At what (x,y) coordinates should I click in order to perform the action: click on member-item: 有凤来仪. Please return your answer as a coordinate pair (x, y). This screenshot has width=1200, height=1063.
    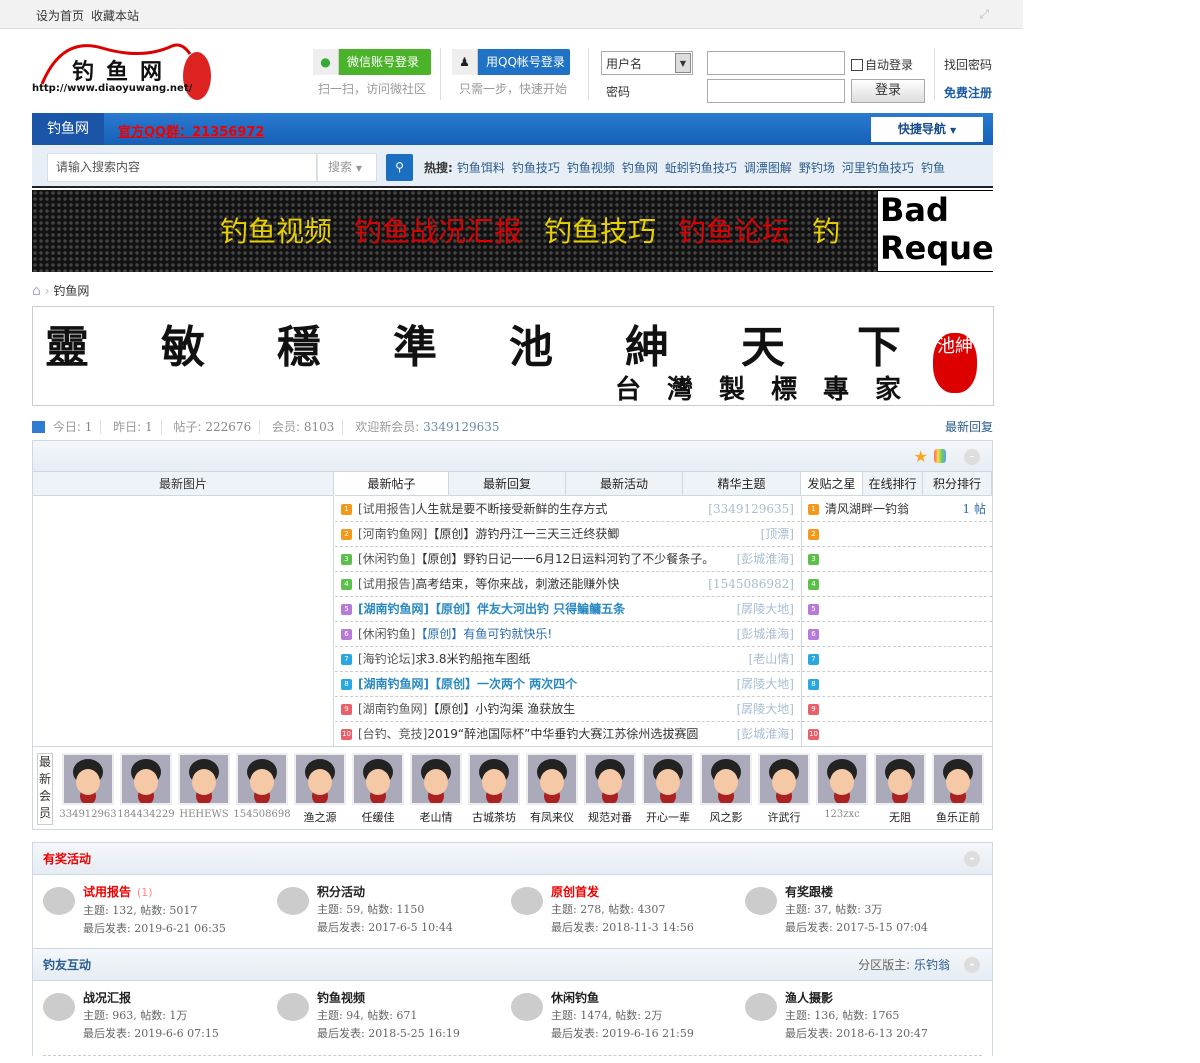
    Looking at the image, I should click on (552, 789).